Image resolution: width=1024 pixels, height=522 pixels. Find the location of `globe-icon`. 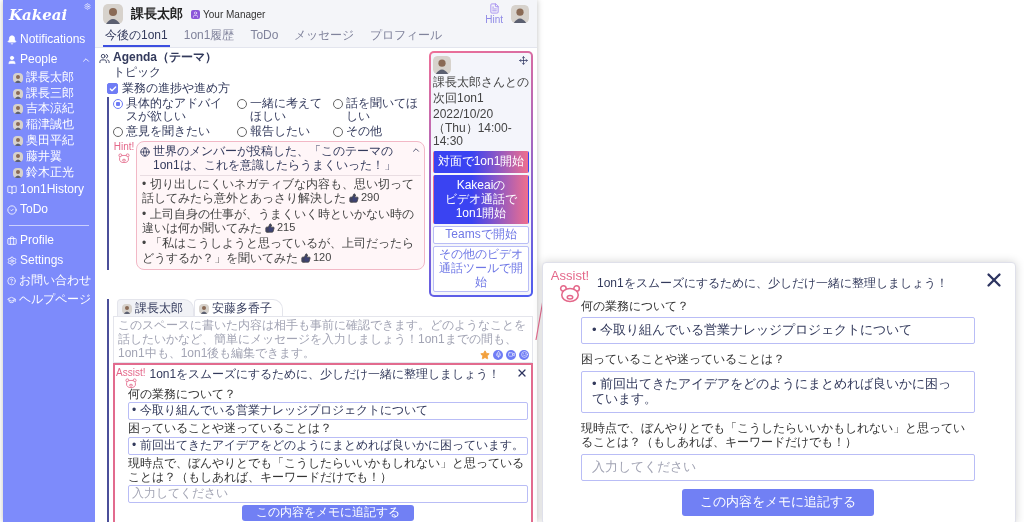

globe-icon is located at coordinates (145, 152).